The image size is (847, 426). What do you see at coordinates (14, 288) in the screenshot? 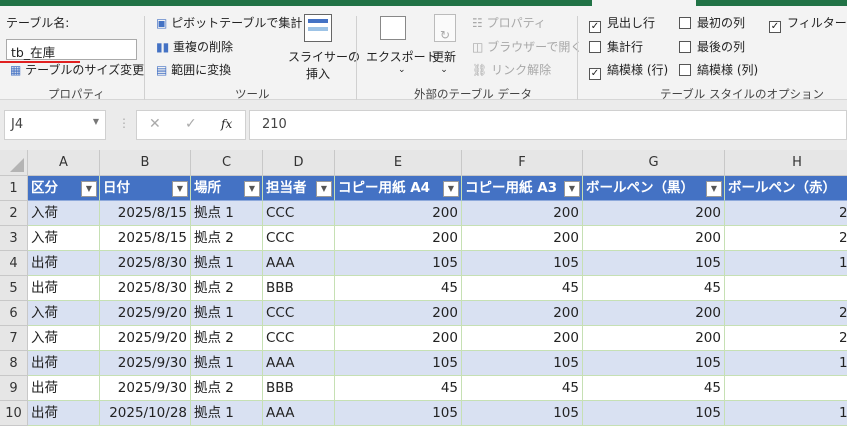
I see `row-header-5: 5` at bounding box center [14, 288].